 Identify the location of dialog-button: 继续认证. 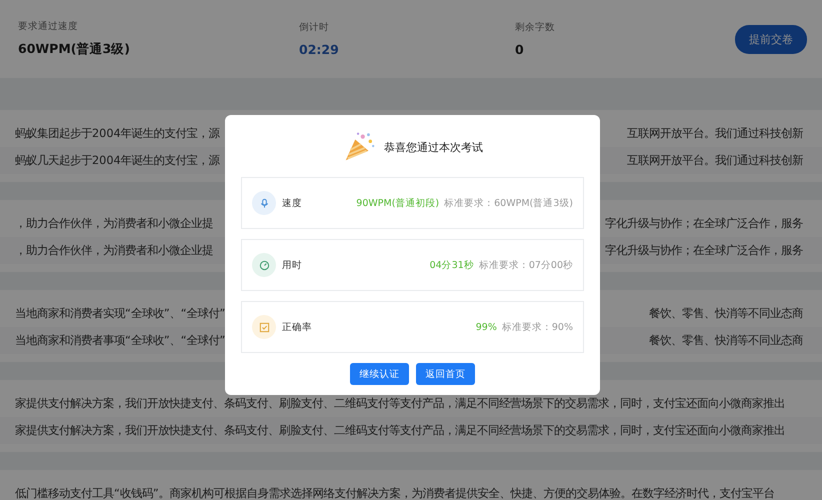
(379, 374).